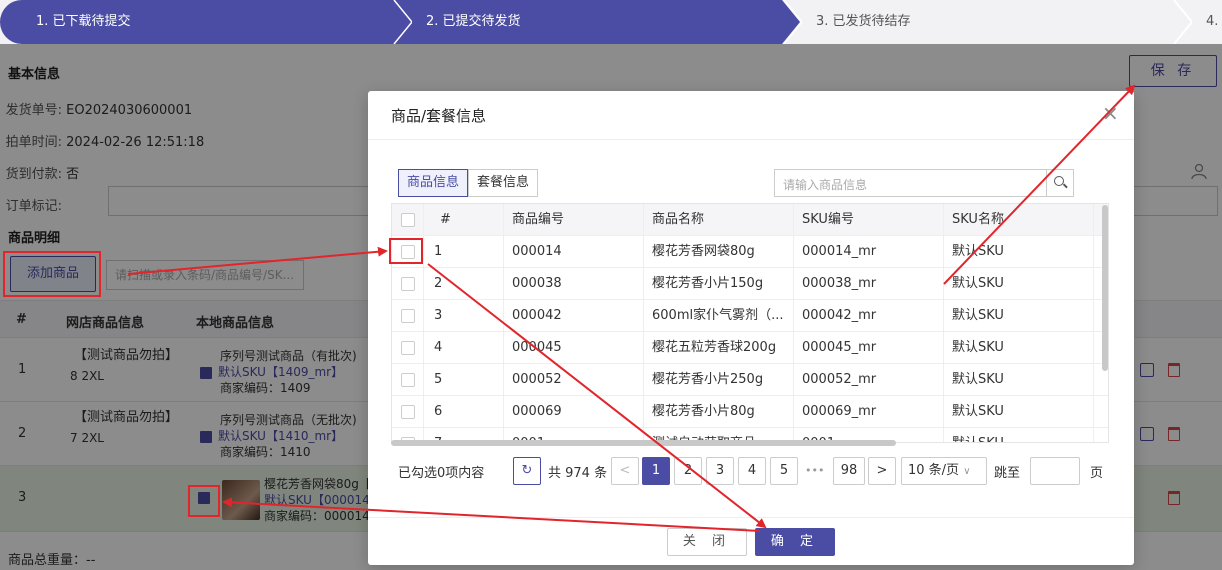  Describe the element at coordinates (719, 412) in the screenshot. I see `table-cell: 樱花芳香小片80g` at that location.